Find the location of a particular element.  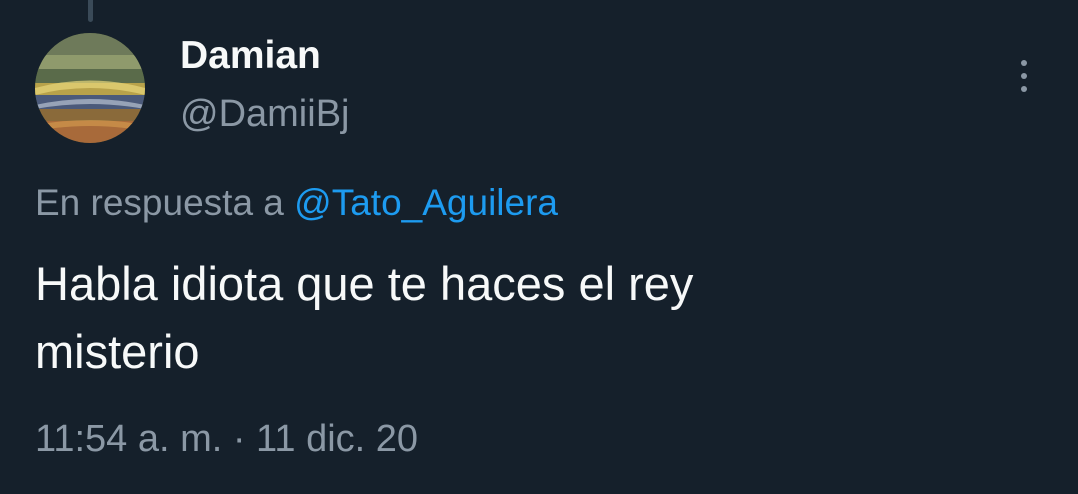

vertical-ellipsis-icon is located at coordinates (1024, 76).